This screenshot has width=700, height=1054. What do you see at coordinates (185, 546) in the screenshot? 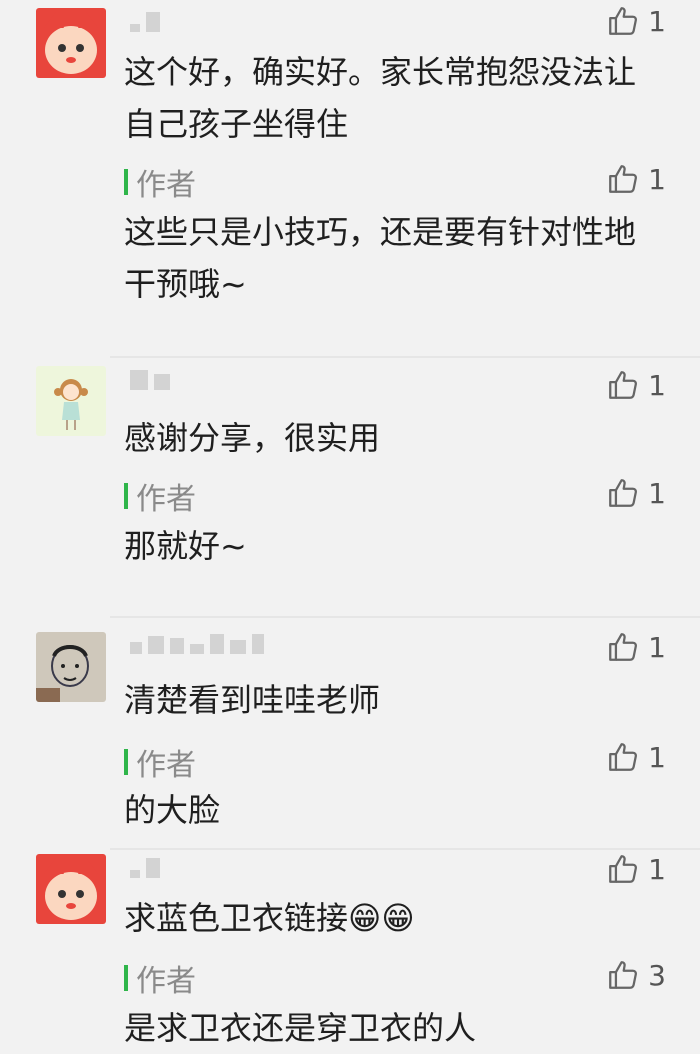
I see `reply-text: 那就好~` at bounding box center [185, 546].